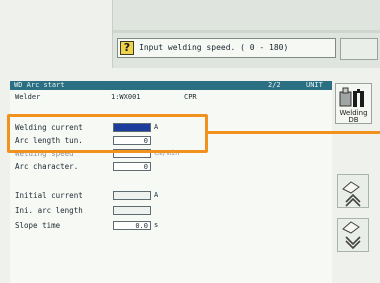 Image resolution: width=380 pixels, height=283 pixels. I want to click on arc-character-label: Arc character., so click(47, 166).